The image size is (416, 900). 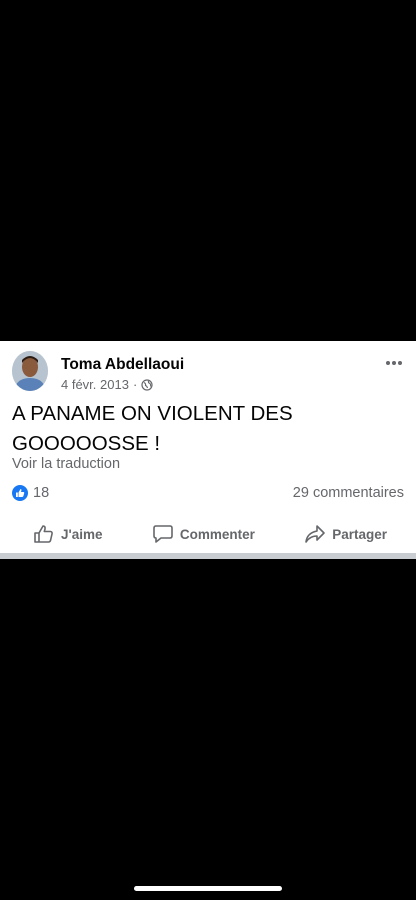 I want to click on post-meta: 4 févr. 2013 ·, so click(x=107, y=384).